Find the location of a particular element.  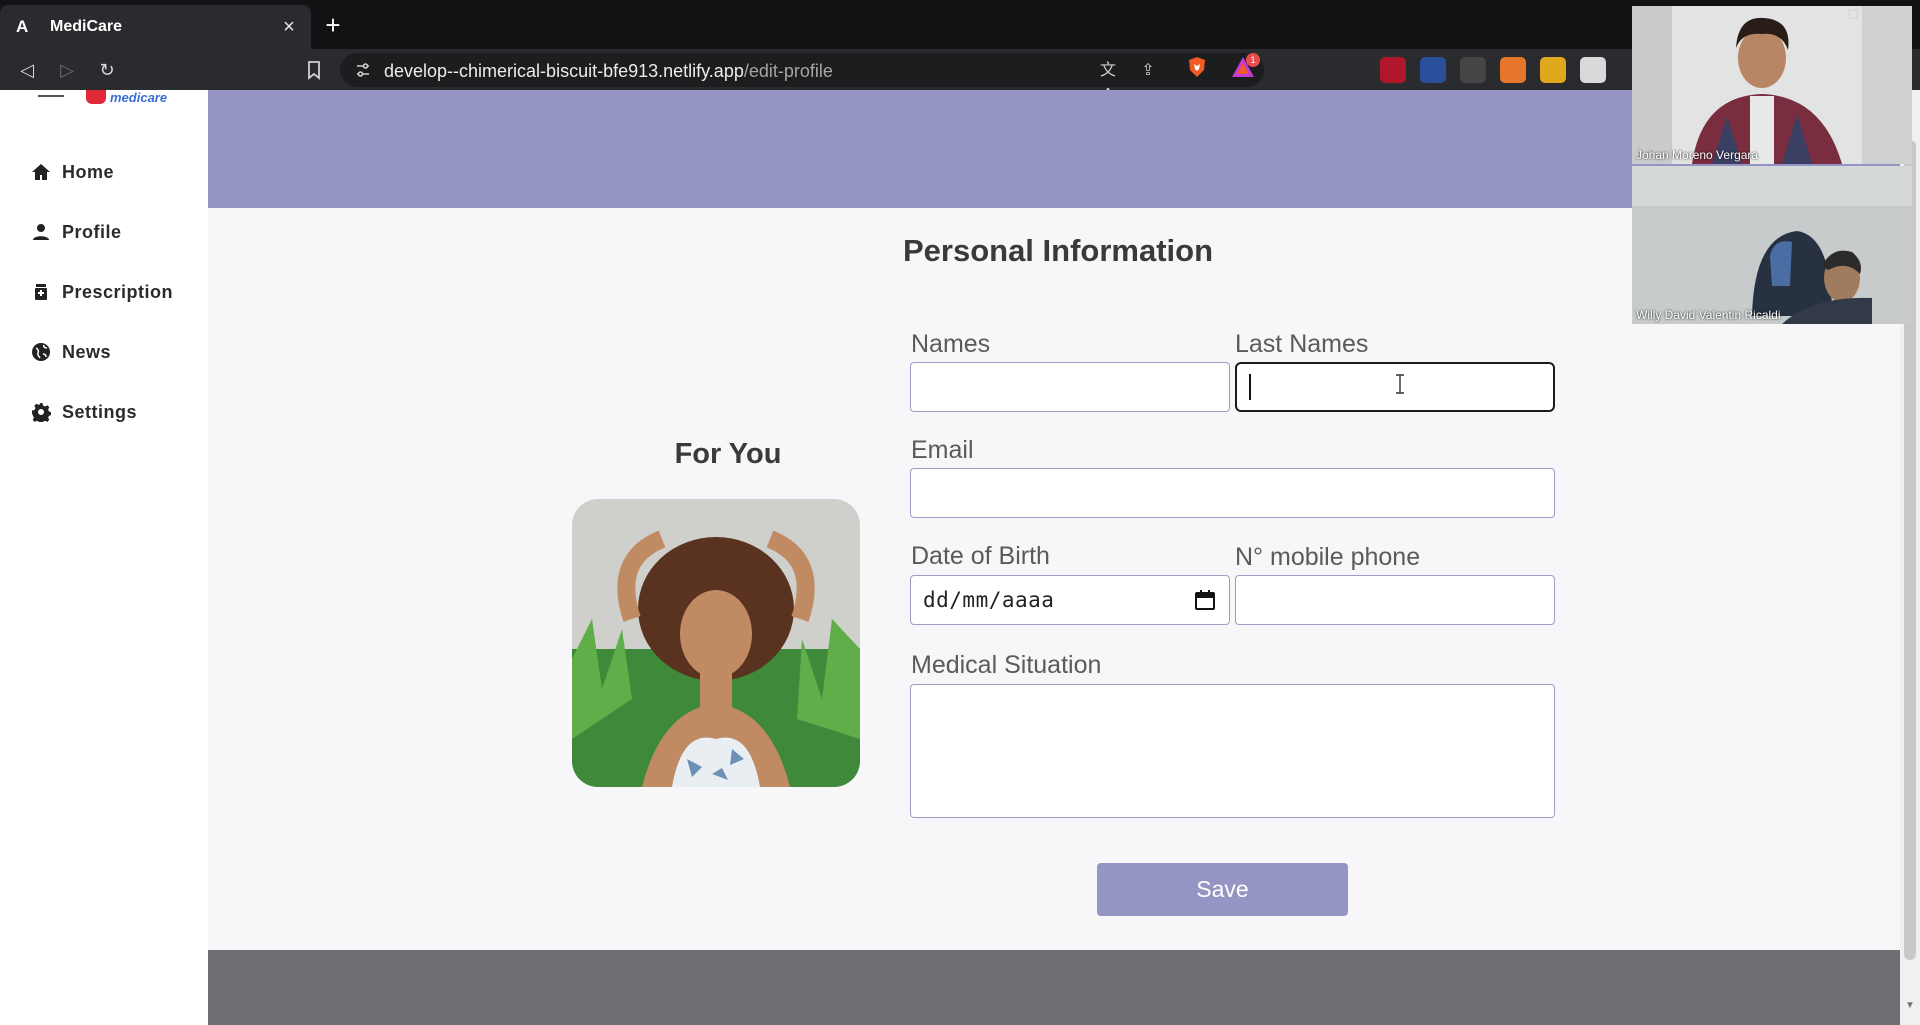

extension-icon is located at coordinates (1473, 70).